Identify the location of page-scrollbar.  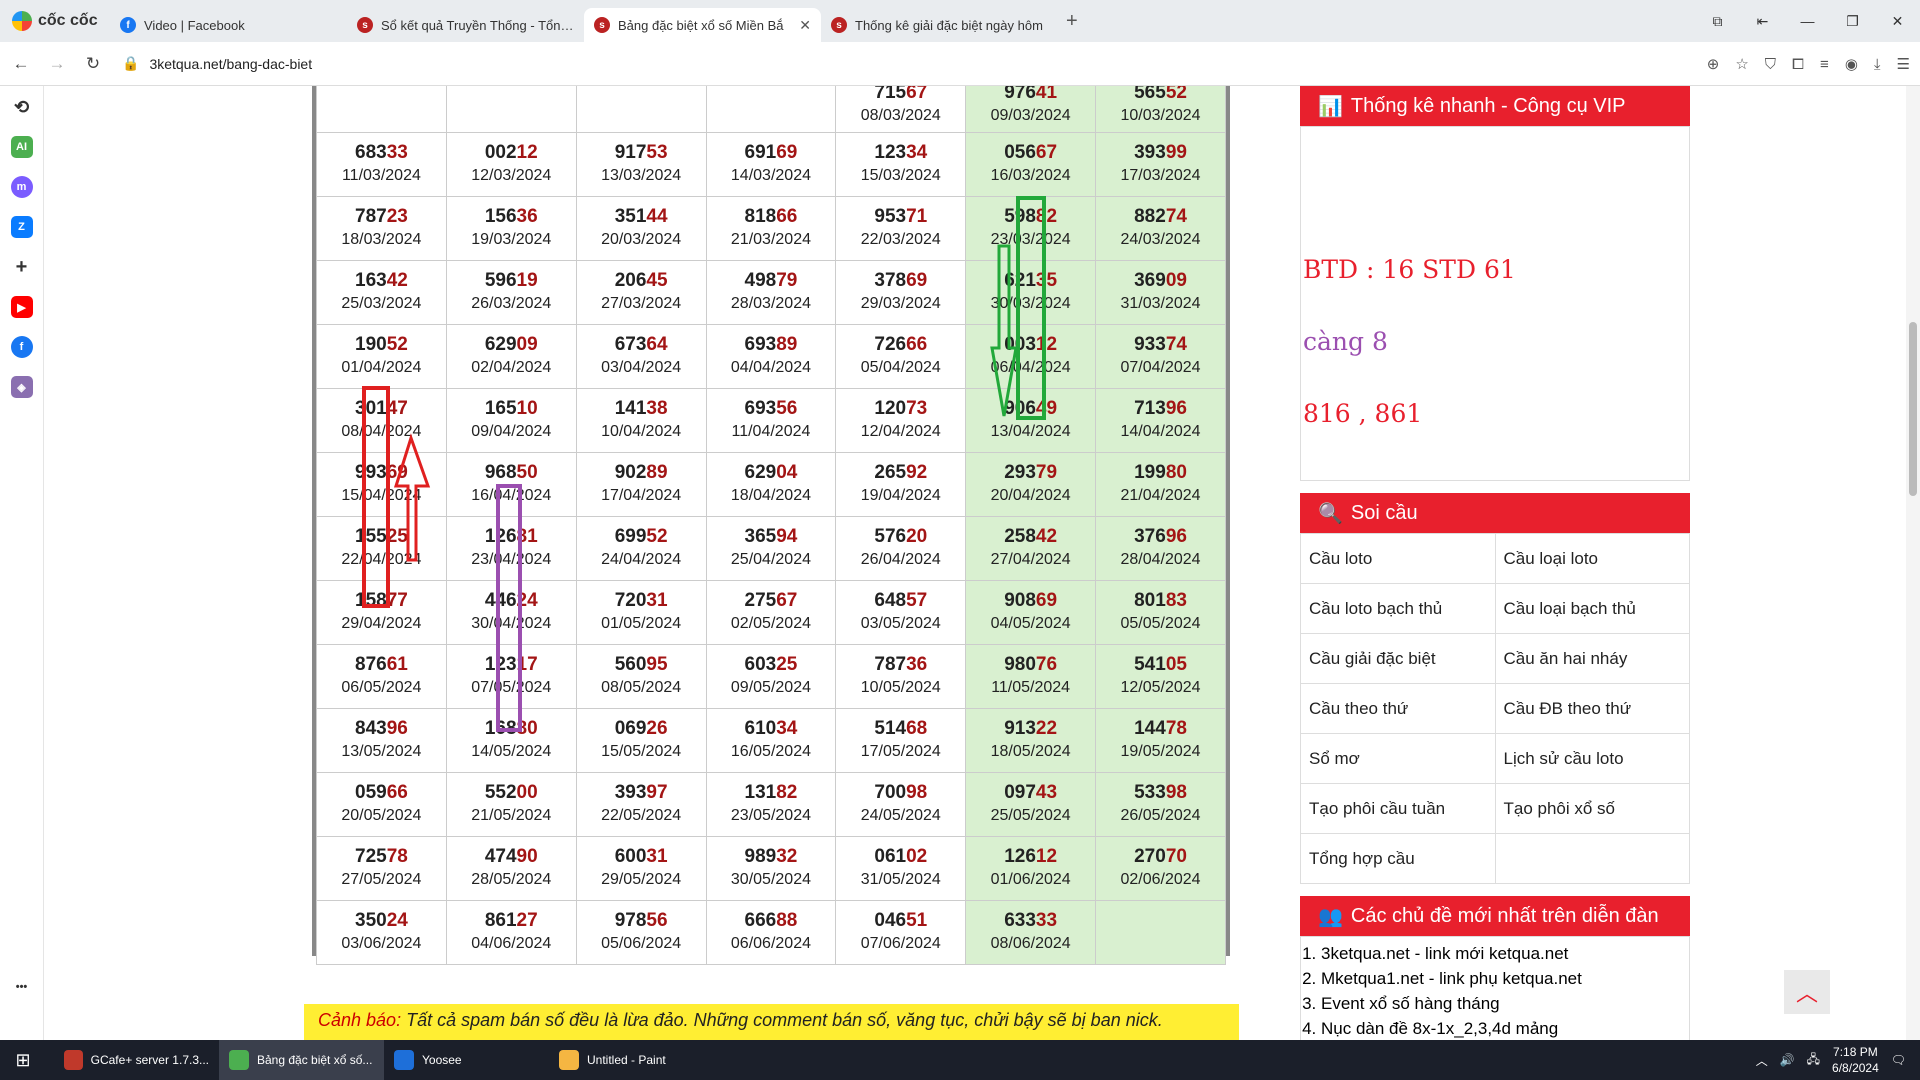
(1913, 563).